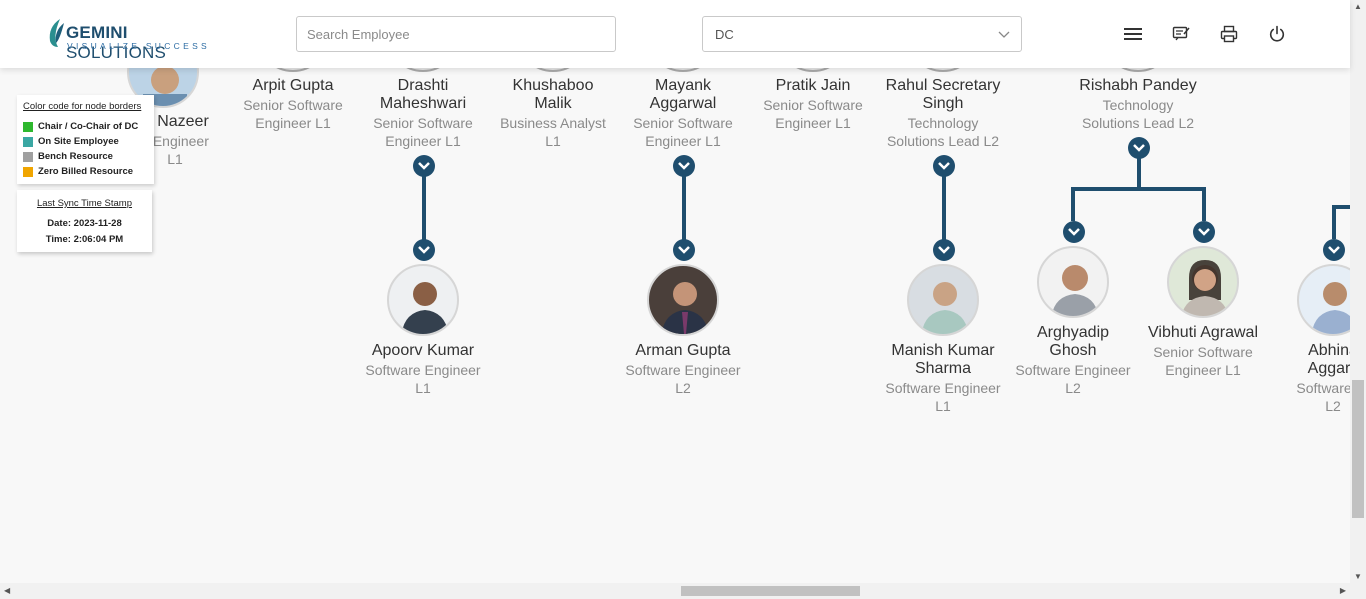 The width and height of the screenshot is (1366, 599). I want to click on dc-select-dropdown: DC, so click(862, 34).